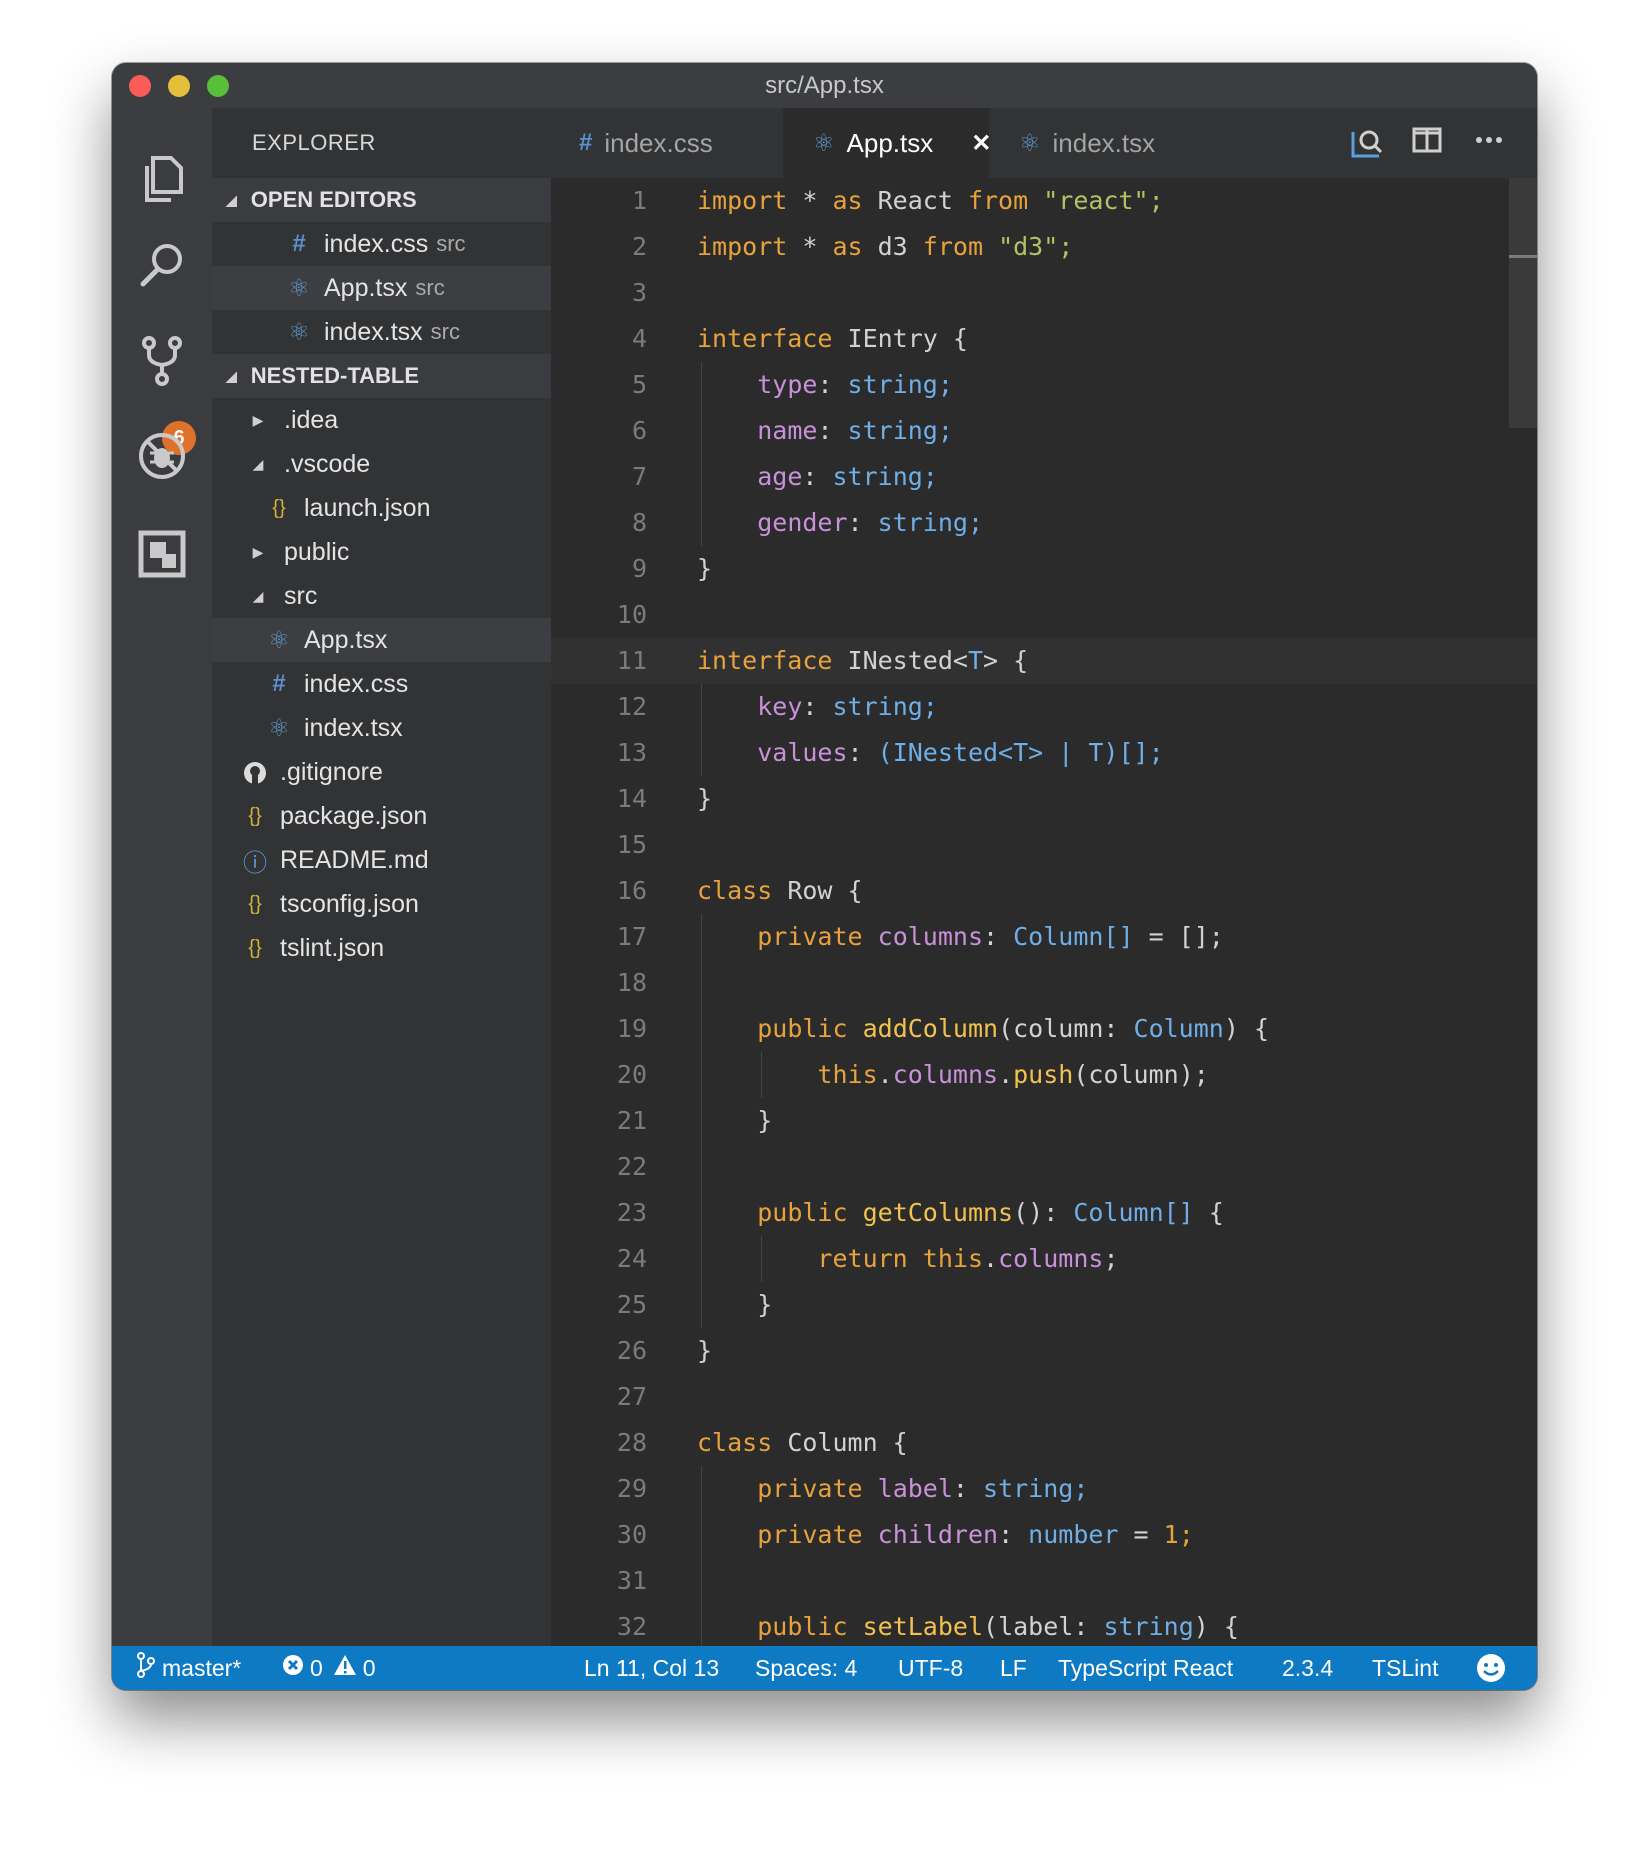  Describe the element at coordinates (1044, 983) in the screenshot. I see `code-line: 18` at that location.